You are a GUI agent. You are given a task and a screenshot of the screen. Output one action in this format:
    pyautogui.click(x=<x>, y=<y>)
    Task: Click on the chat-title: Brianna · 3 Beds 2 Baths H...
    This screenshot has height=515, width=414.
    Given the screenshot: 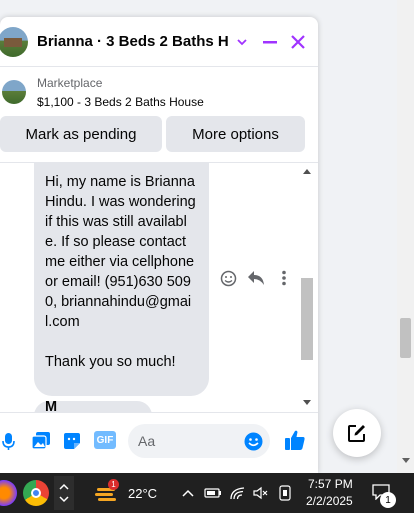 What is the action you would take?
    pyautogui.click(x=133, y=41)
    